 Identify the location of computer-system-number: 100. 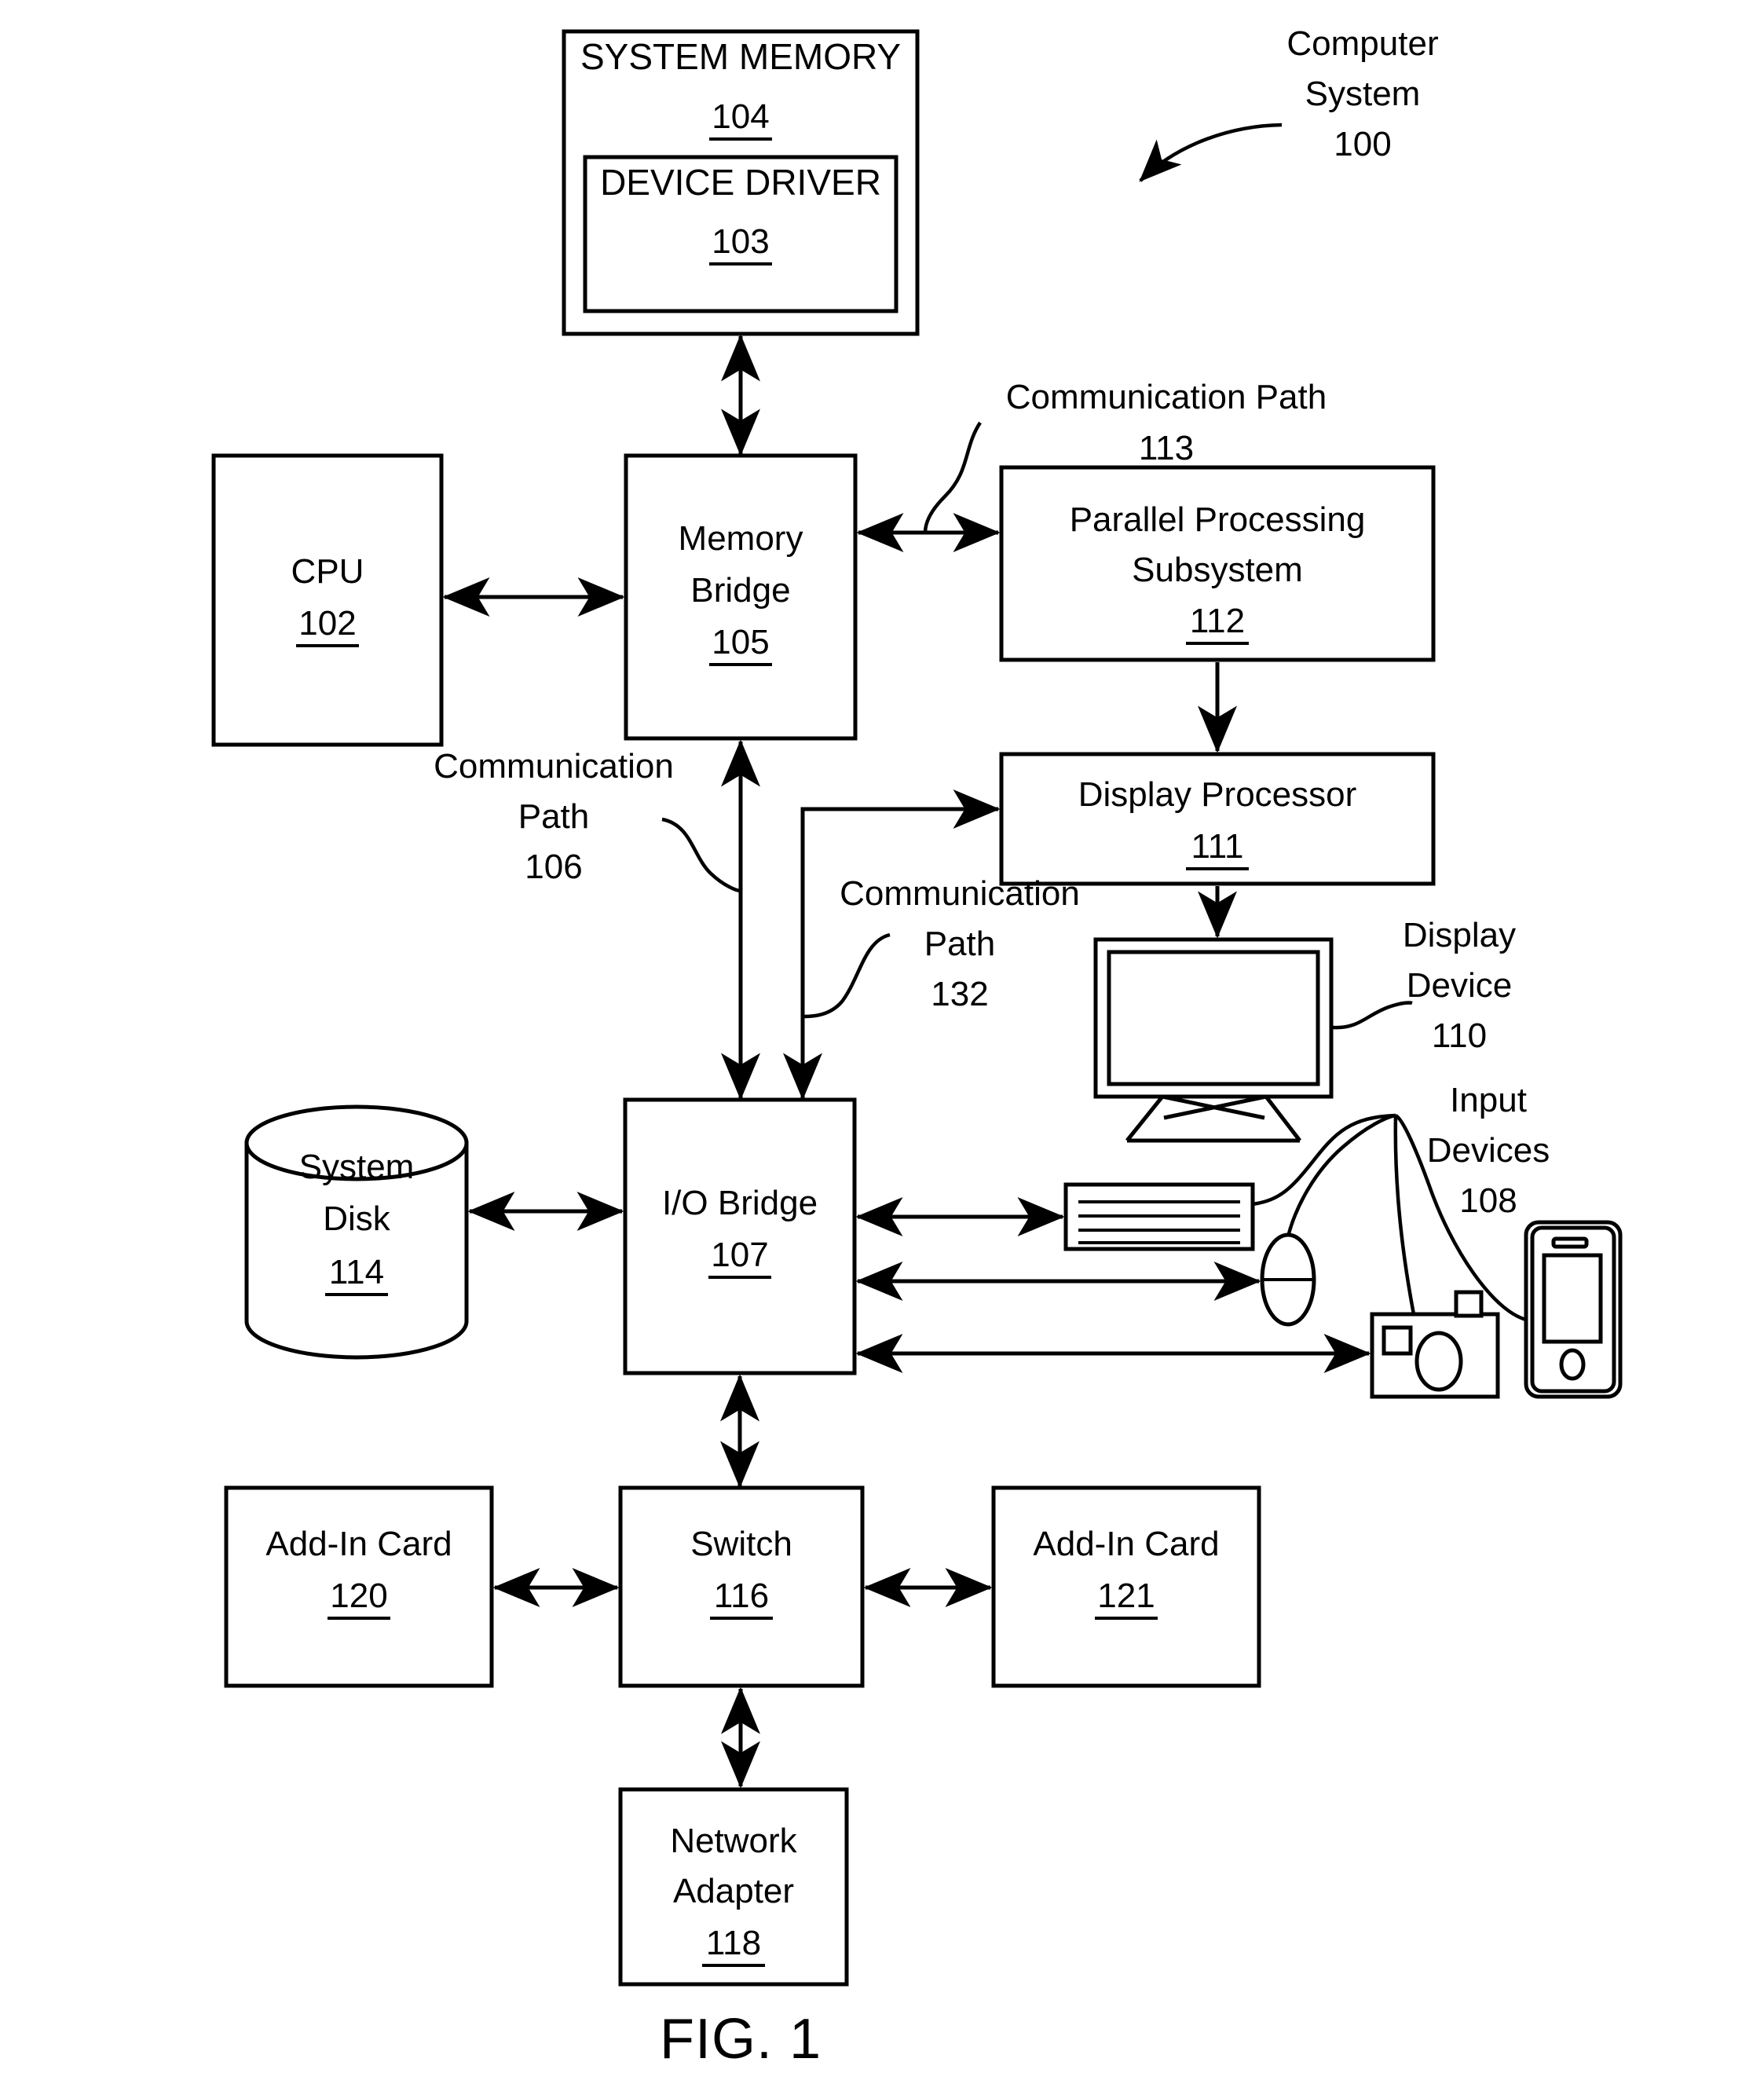
(1362, 144).